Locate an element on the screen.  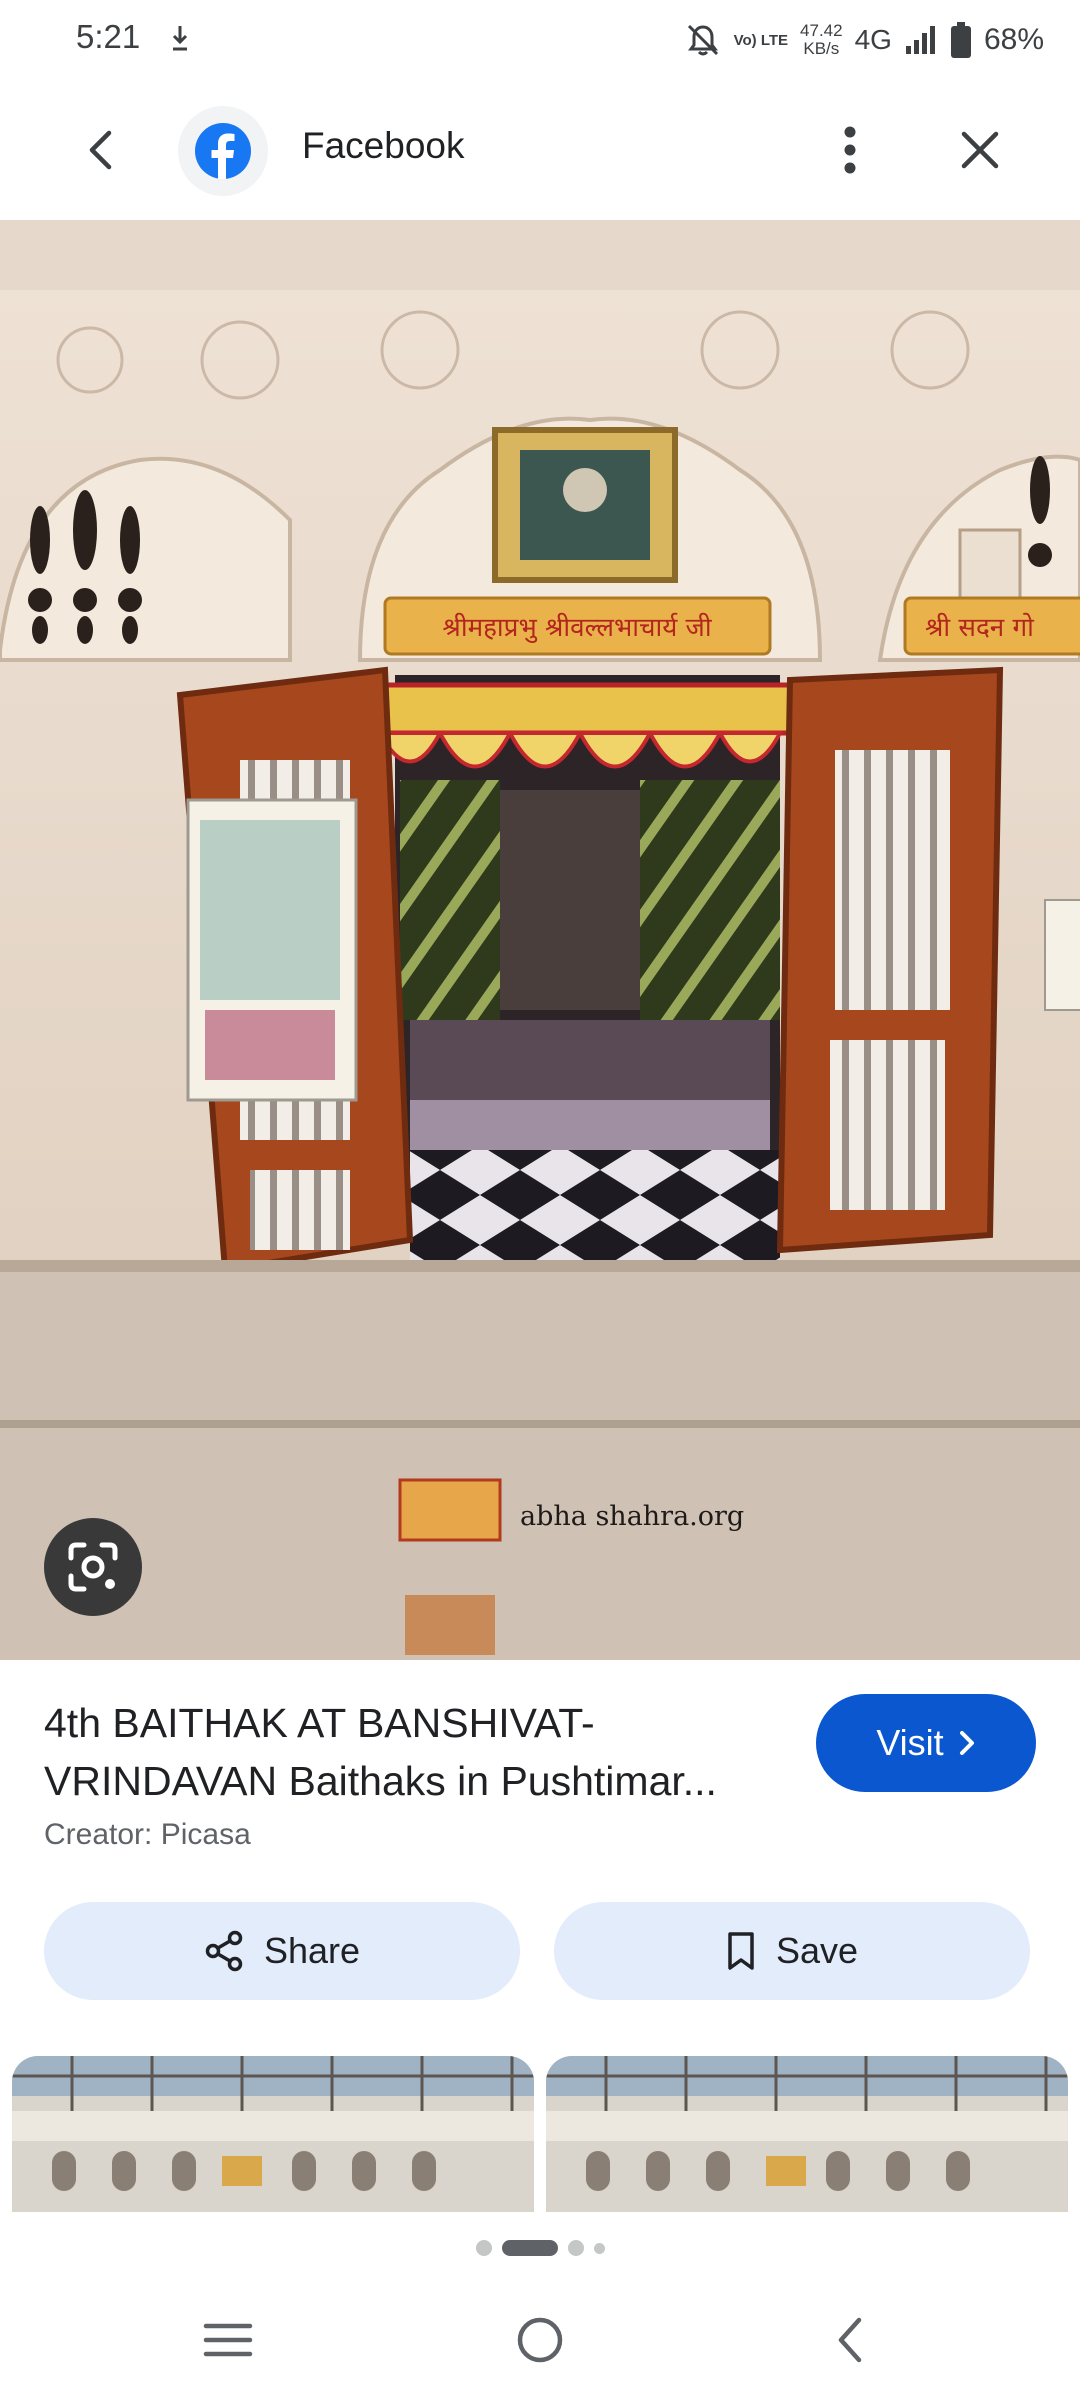
top-bar: Facebook is located at coordinates (540, 150).